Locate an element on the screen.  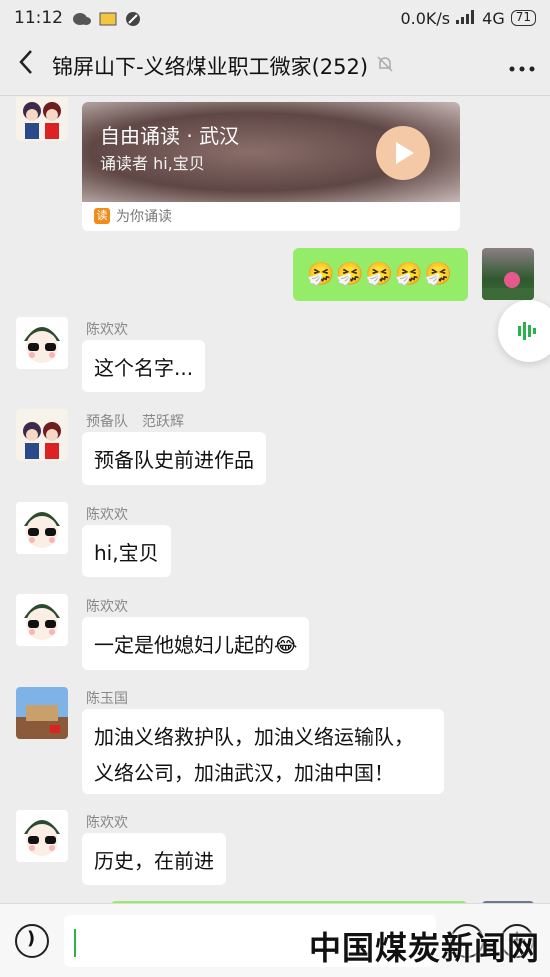
chat-header: 锦屏山下-义络煤业职工微家(252) is located at coordinates (275, 66).